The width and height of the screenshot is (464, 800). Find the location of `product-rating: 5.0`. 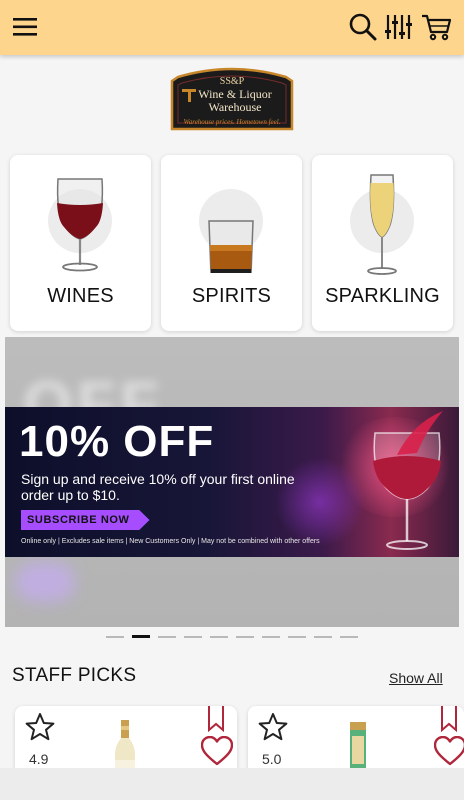

product-rating: 5.0 is located at coordinates (272, 759).